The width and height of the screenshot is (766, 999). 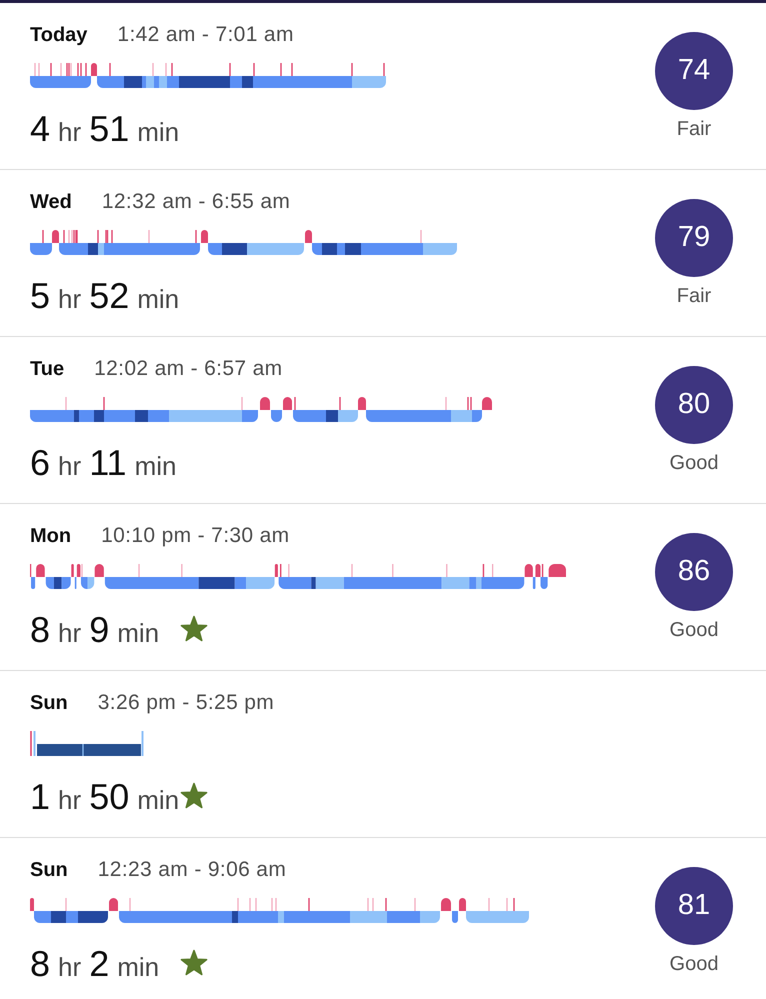 I want to click on time-range: 12:23 am - 9:06 am, so click(x=192, y=870).